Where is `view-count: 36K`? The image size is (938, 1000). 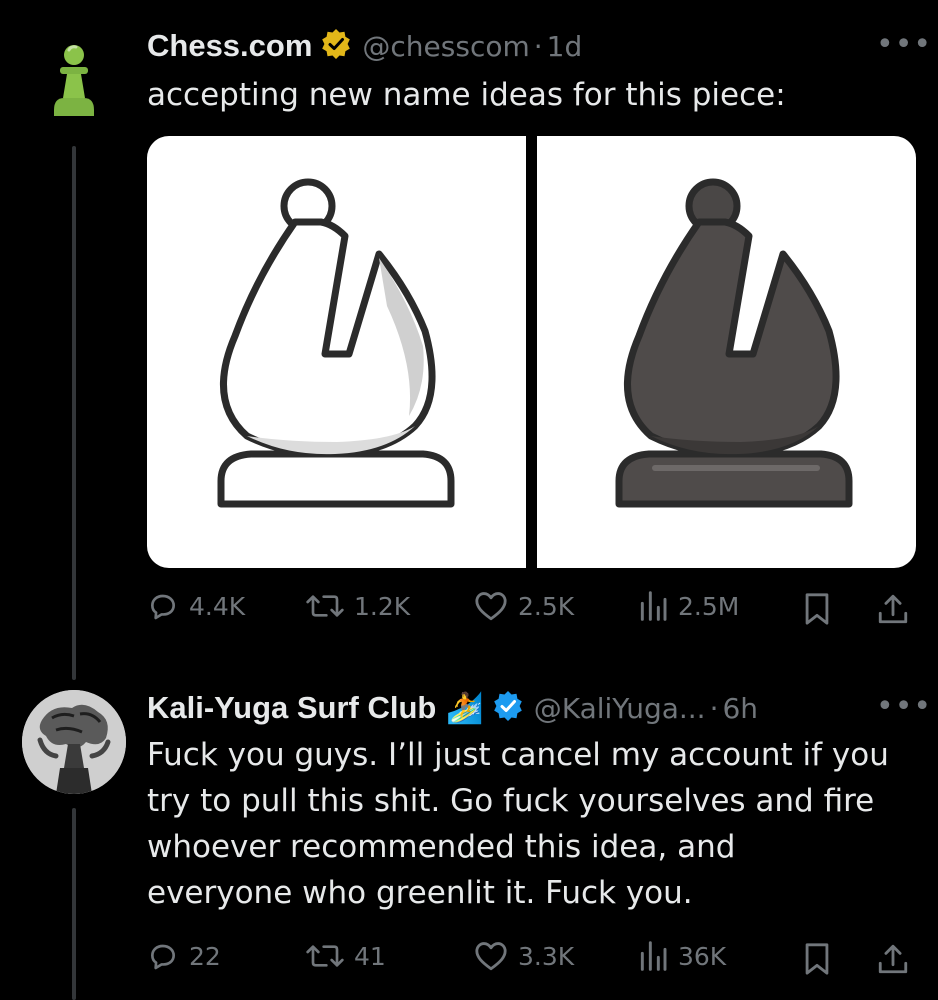
view-count: 36K is located at coordinates (702, 956).